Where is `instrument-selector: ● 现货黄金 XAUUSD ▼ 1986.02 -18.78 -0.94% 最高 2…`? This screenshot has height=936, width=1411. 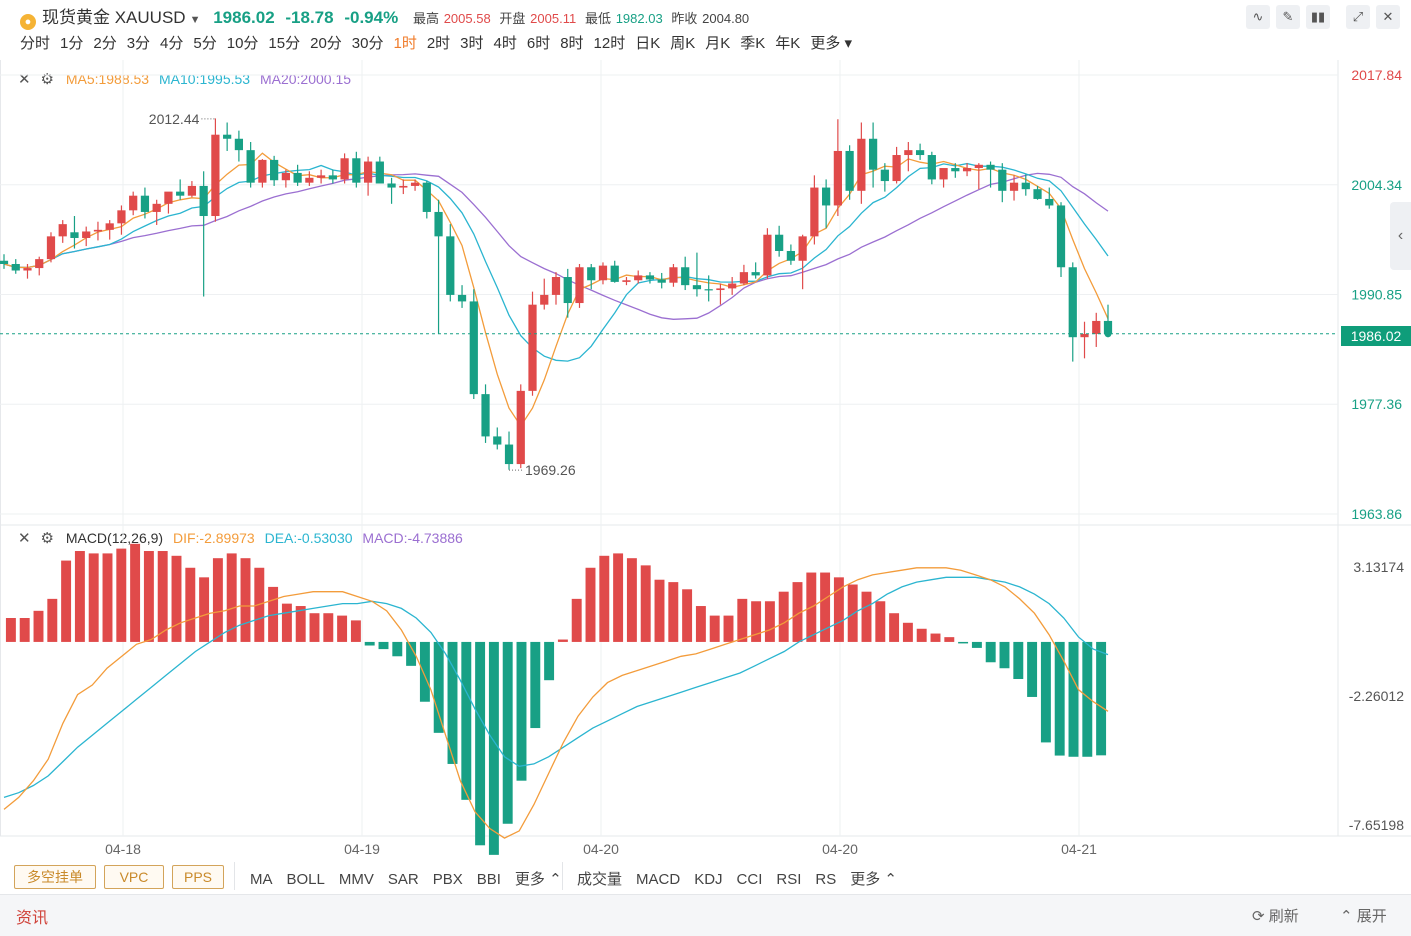
instrument-selector: ● 现货黄金 XAUUSD ▼ 1986.02 -18.78 -0.94% 最高 2… is located at coordinates (384, 16).